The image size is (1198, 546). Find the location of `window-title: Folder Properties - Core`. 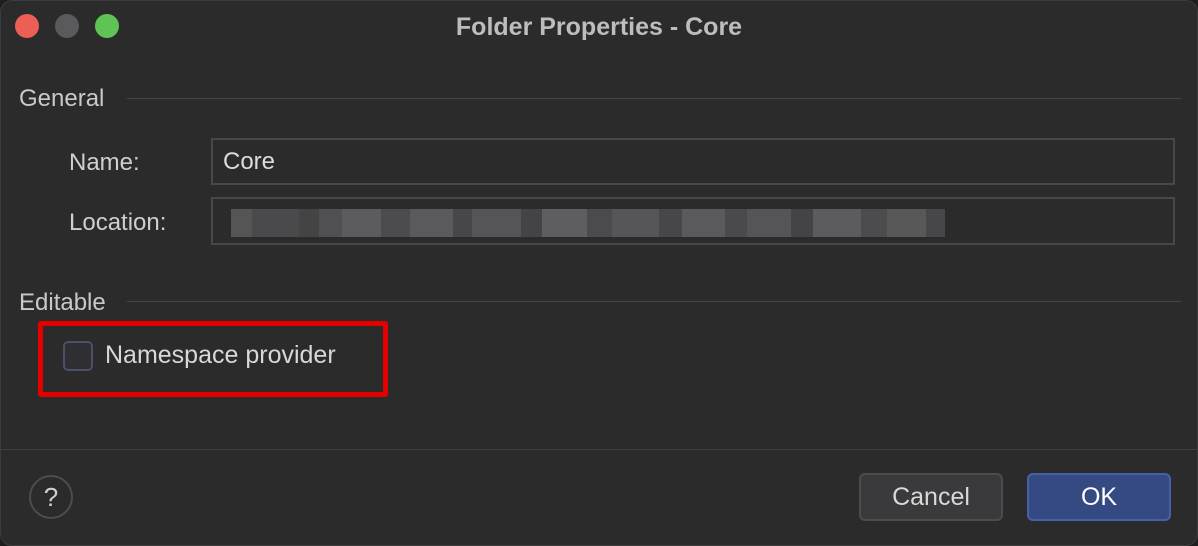

window-title: Folder Properties - Core is located at coordinates (599, 27).